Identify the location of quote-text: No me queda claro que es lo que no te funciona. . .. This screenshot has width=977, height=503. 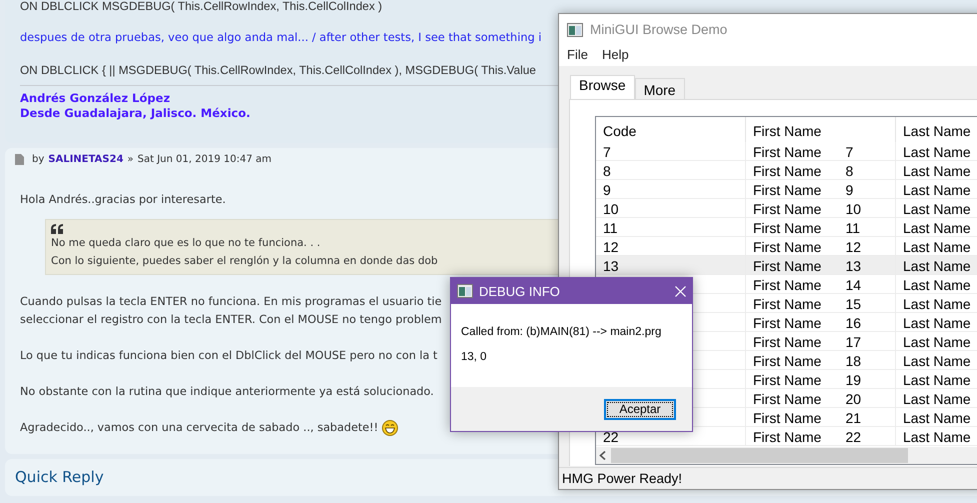
(185, 243).